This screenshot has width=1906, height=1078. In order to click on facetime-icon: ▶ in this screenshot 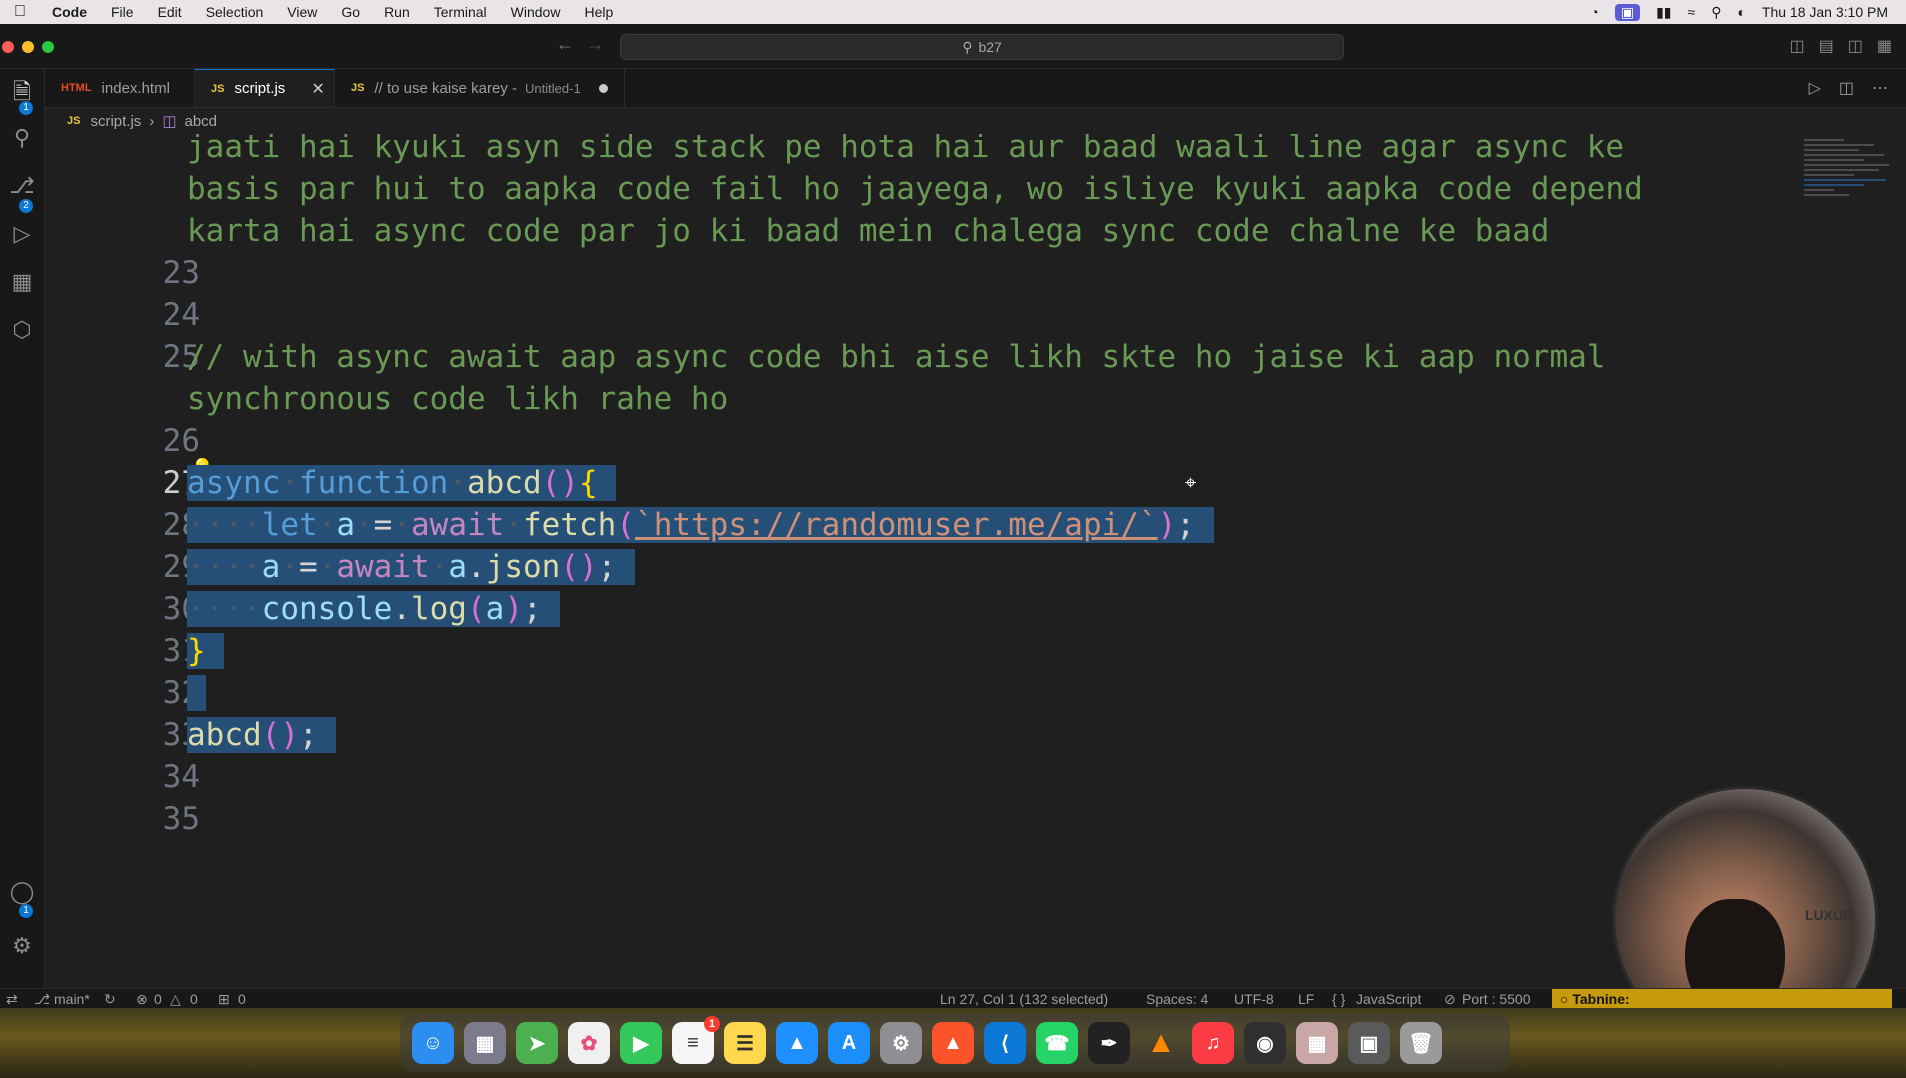, I will do `click(641, 1043)`.